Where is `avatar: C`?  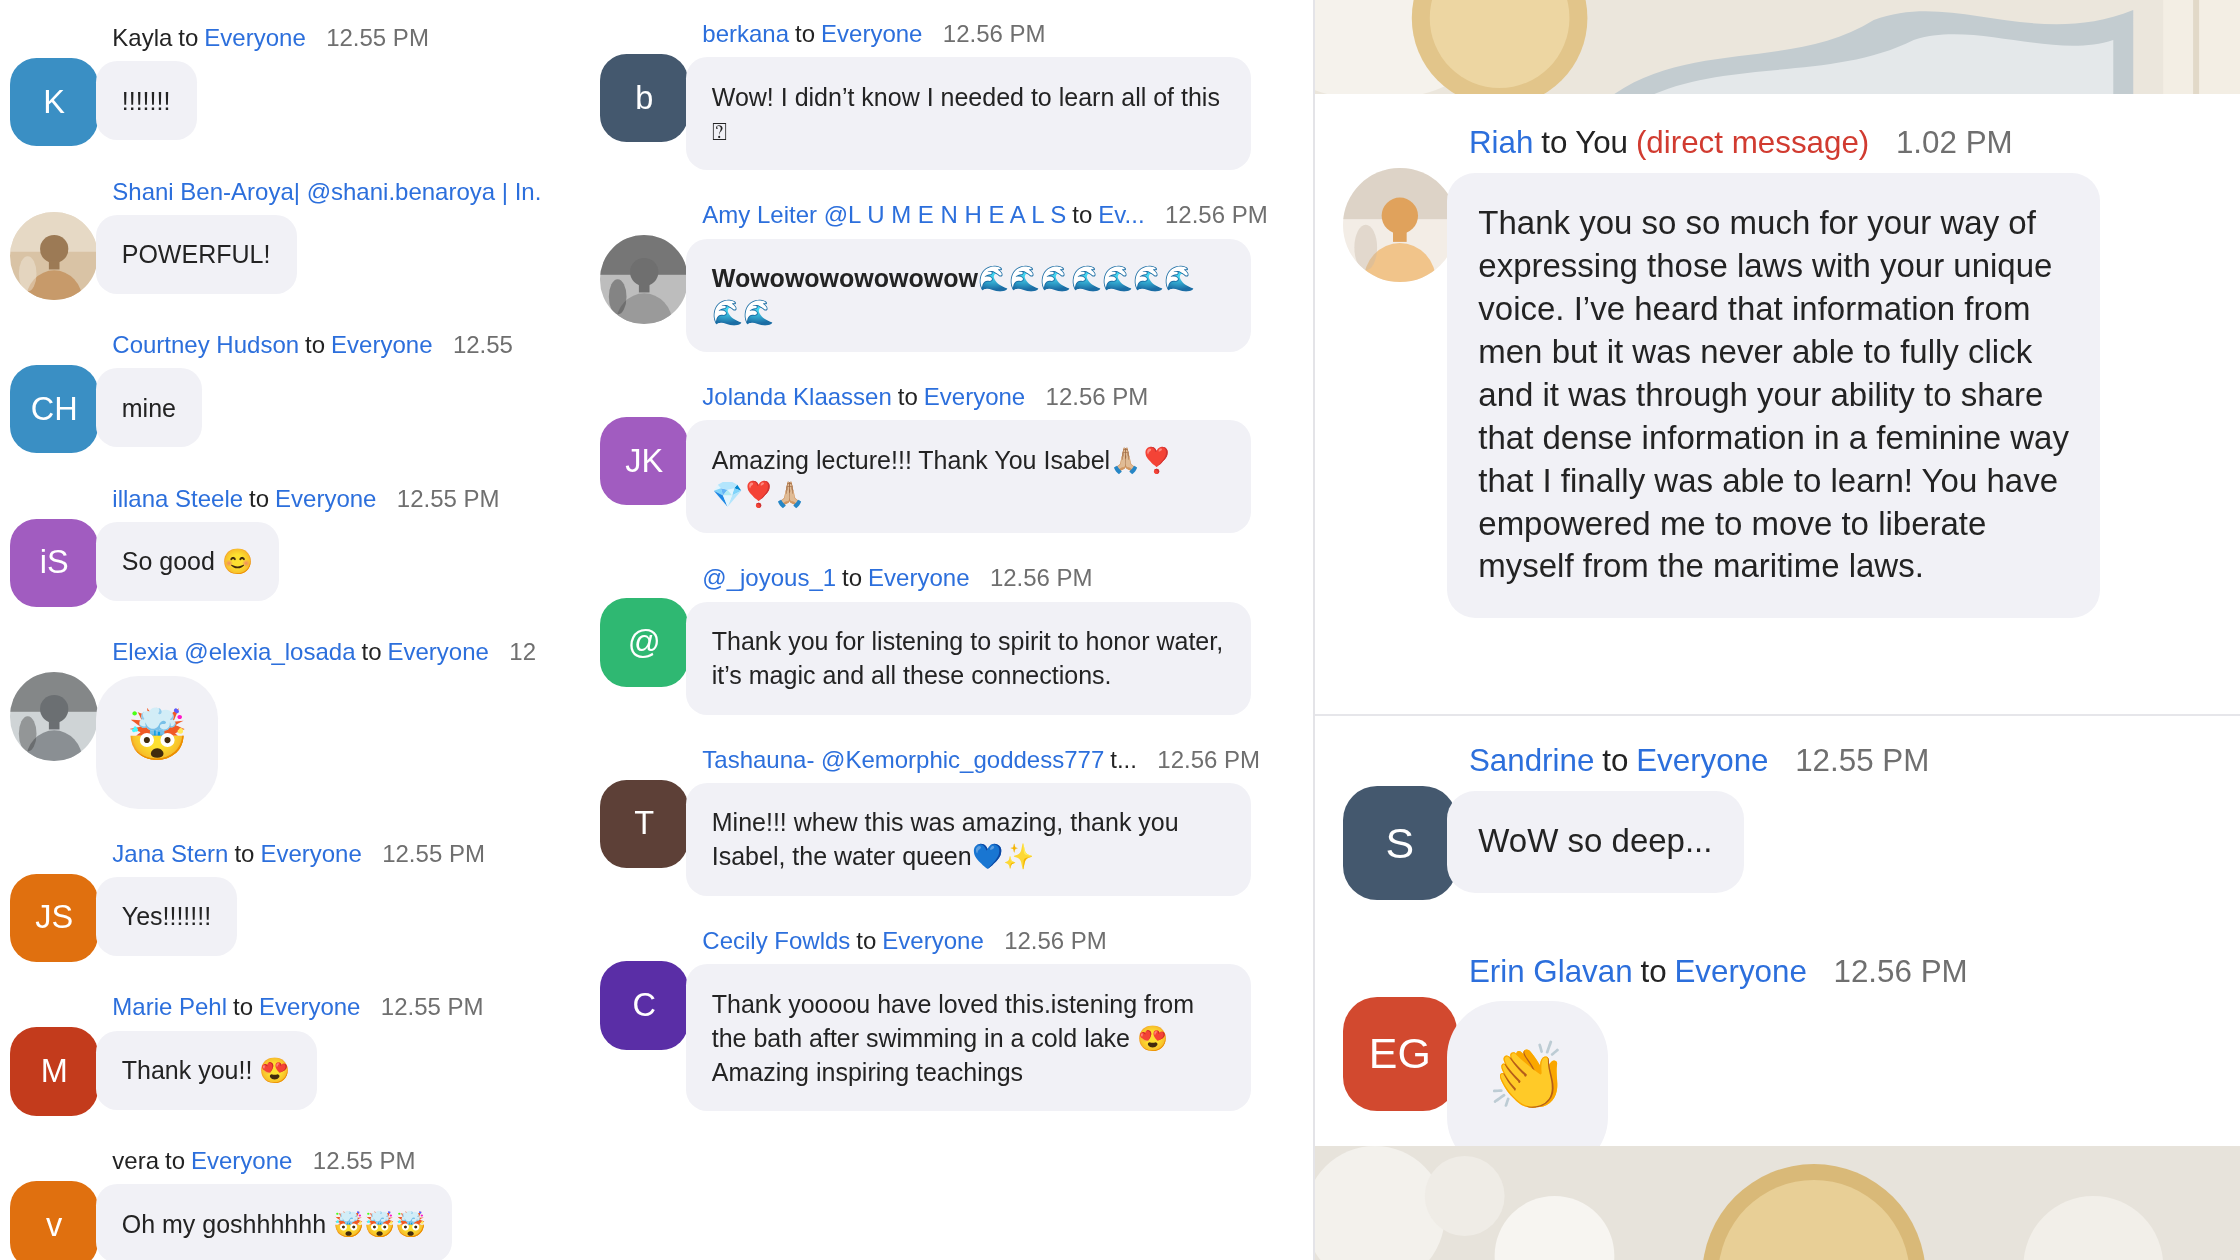
avatar: C is located at coordinates (644, 1005).